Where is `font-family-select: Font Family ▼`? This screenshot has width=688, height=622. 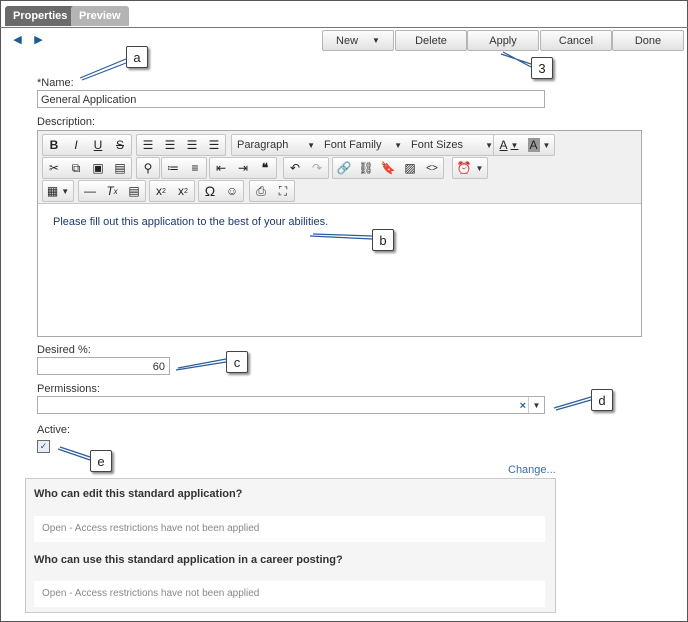
font-family-select: Font Family ▼ is located at coordinates (362, 145).